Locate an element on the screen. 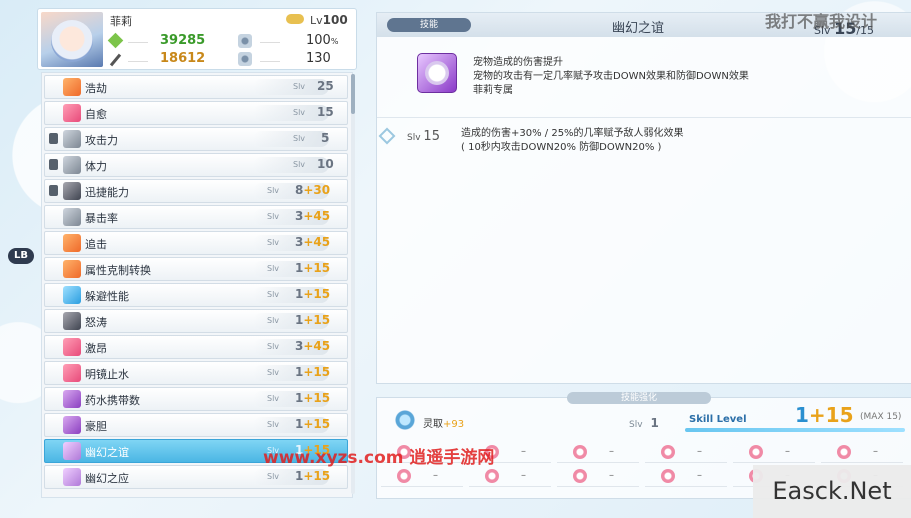  slv-value: 8+30 is located at coordinates (312, 190).